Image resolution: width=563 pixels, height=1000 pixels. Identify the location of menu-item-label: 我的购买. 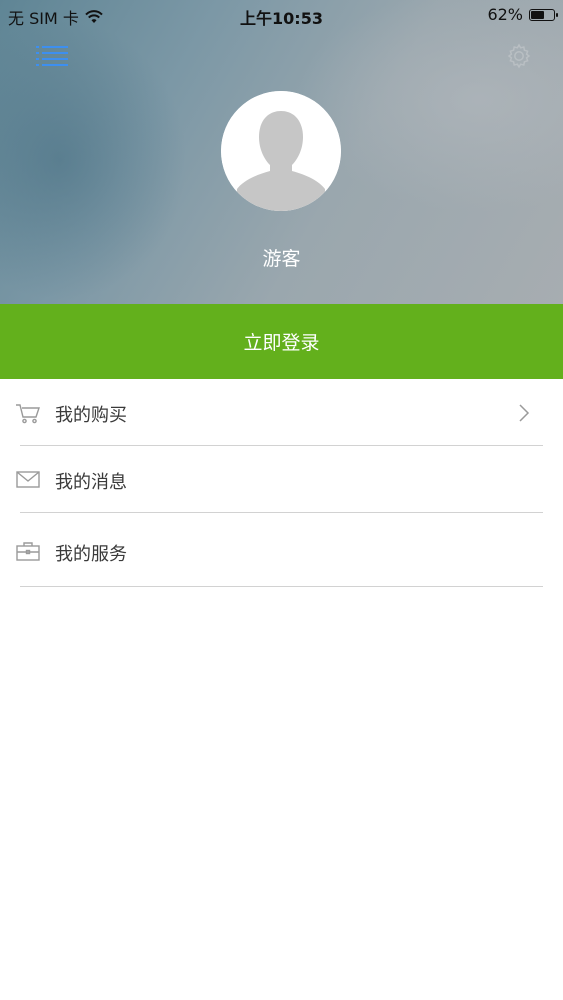
(91, 415).